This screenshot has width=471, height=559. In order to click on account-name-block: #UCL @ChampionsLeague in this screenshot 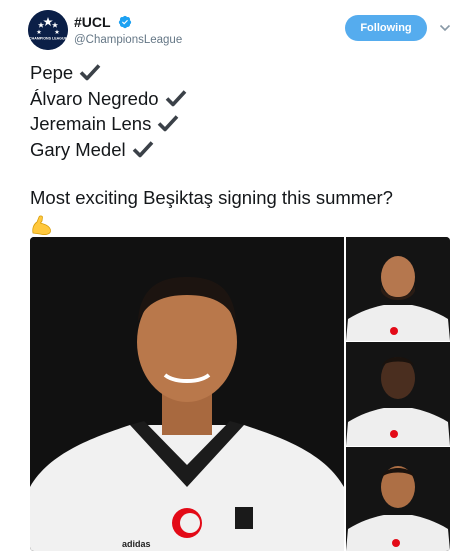, I will do `click(128, 29)`.